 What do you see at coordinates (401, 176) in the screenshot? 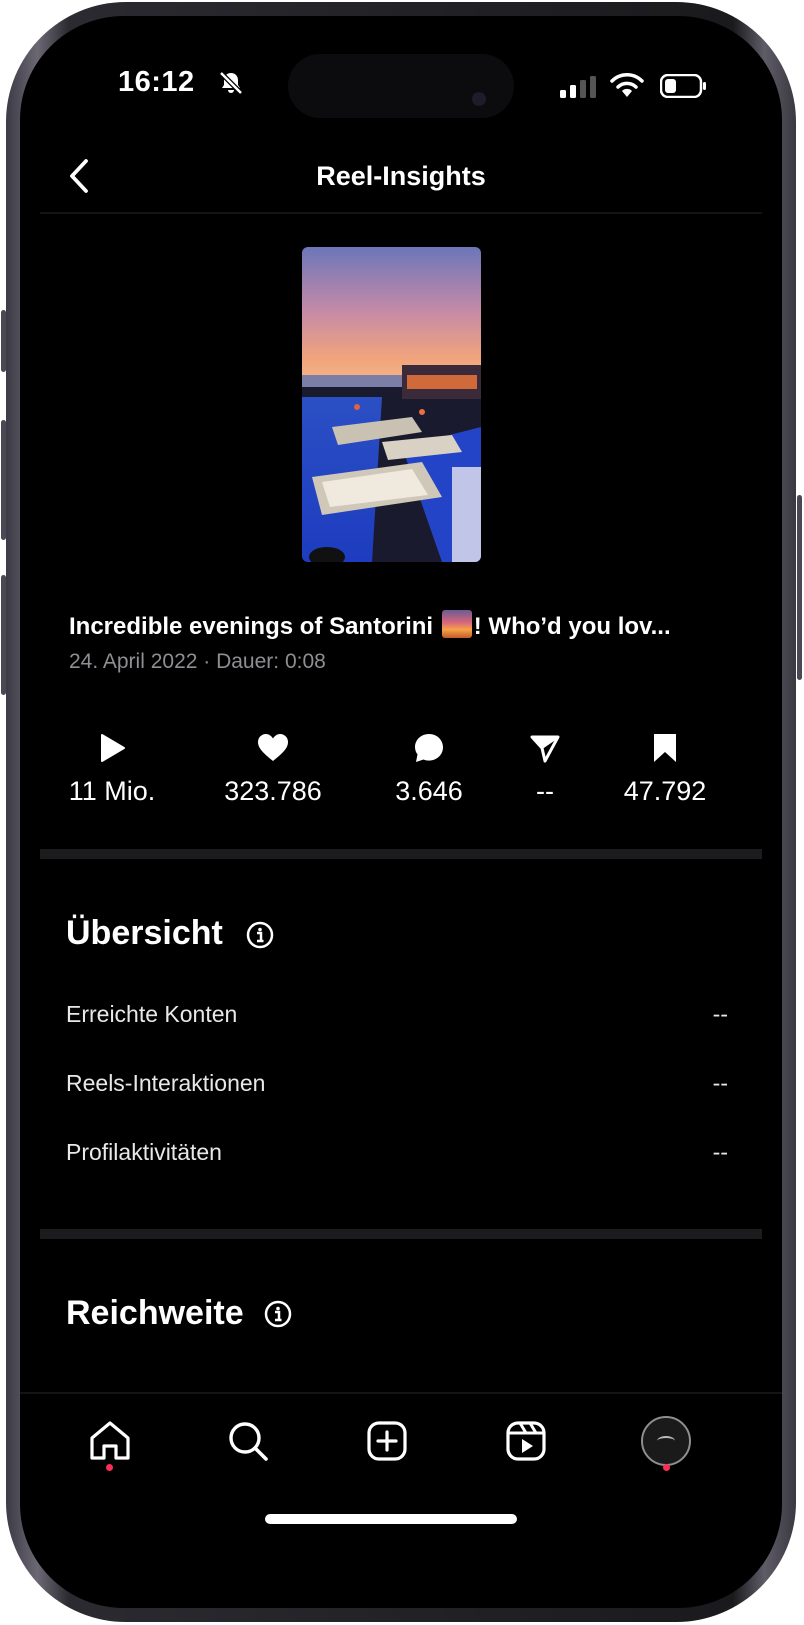
I see `page-title: Reel-Insights` at bounding box center [401, 176].